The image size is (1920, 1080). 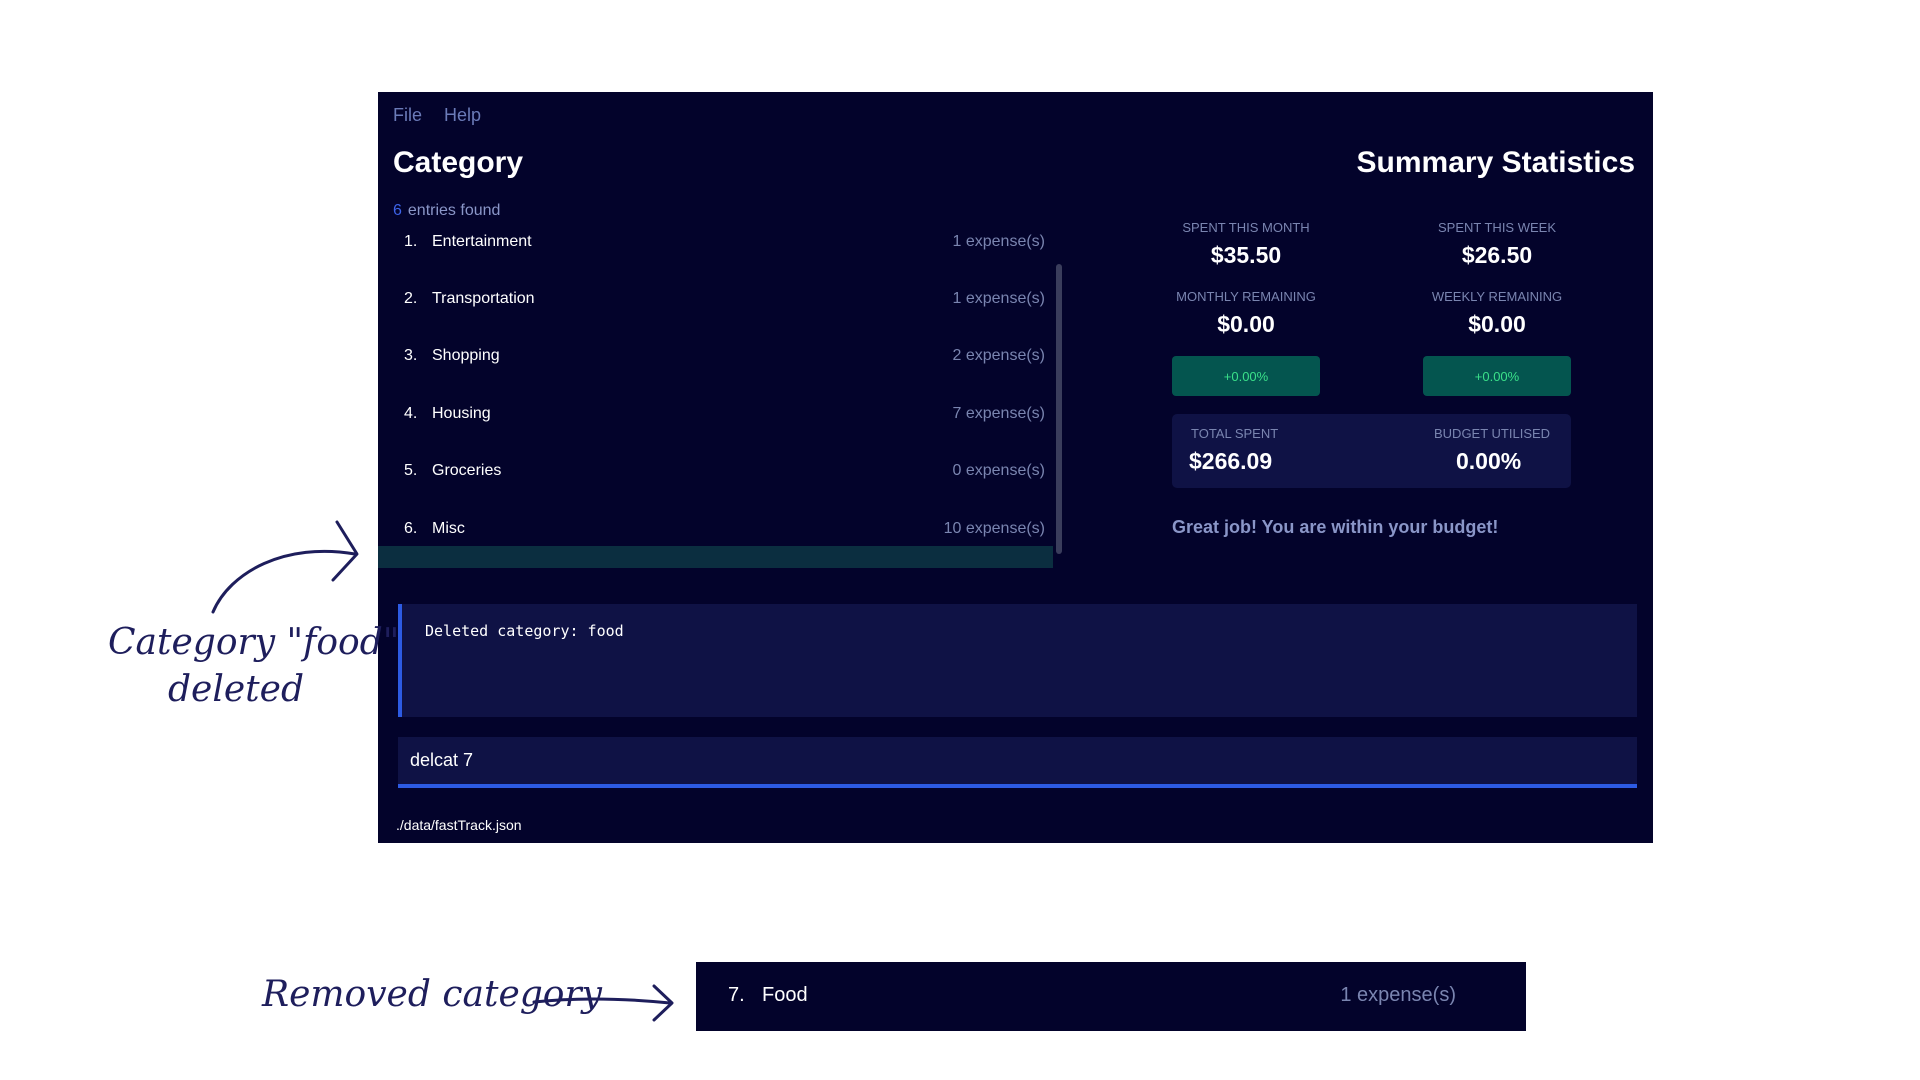 I want to click on list-item: 4. Housing 7 expense(s), so click(x=715, y=414).